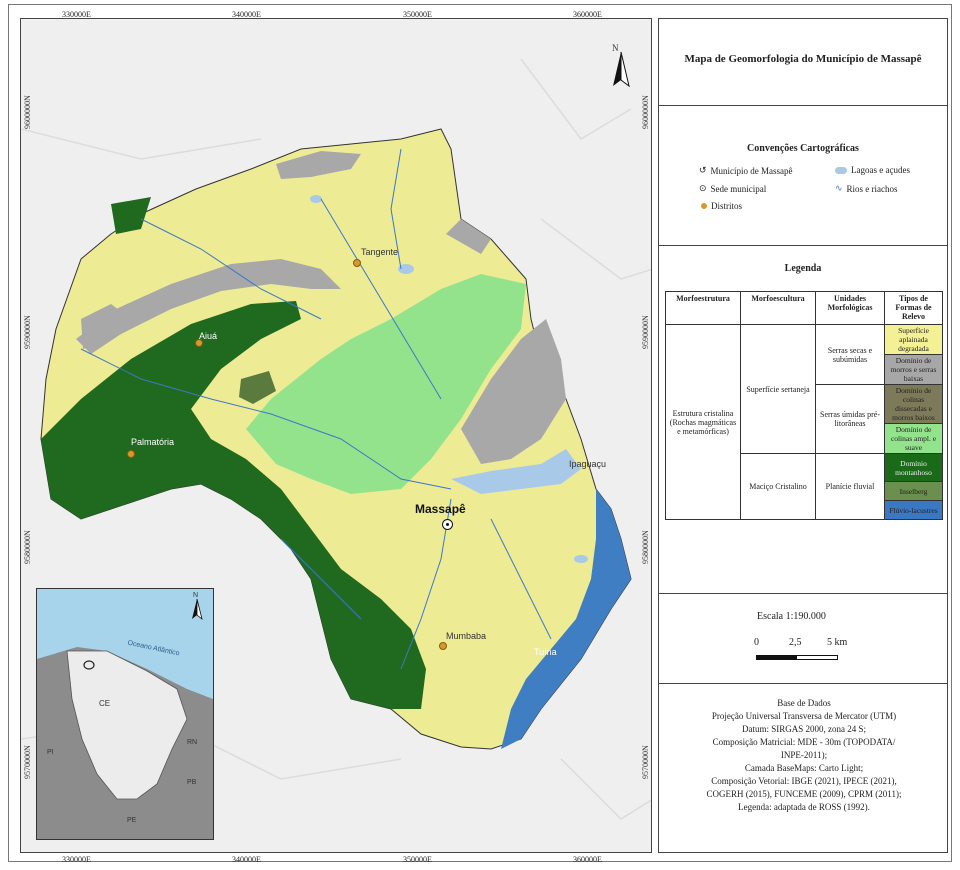 This screenshot has height=870, width=960. I want to click on legend-unidade: Serras úmidas pré-litorâneas, so click(850, 419).